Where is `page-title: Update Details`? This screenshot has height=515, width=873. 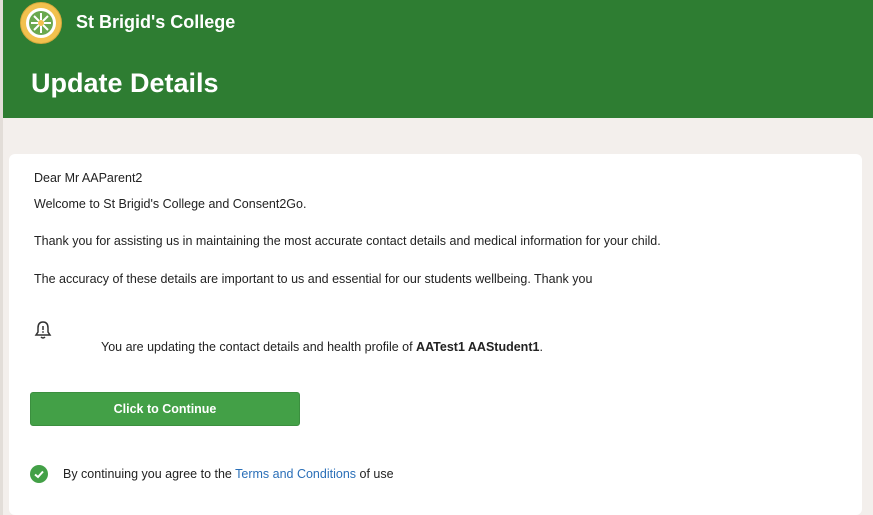 page-title: Update Details is located at coordinates (125, 83).